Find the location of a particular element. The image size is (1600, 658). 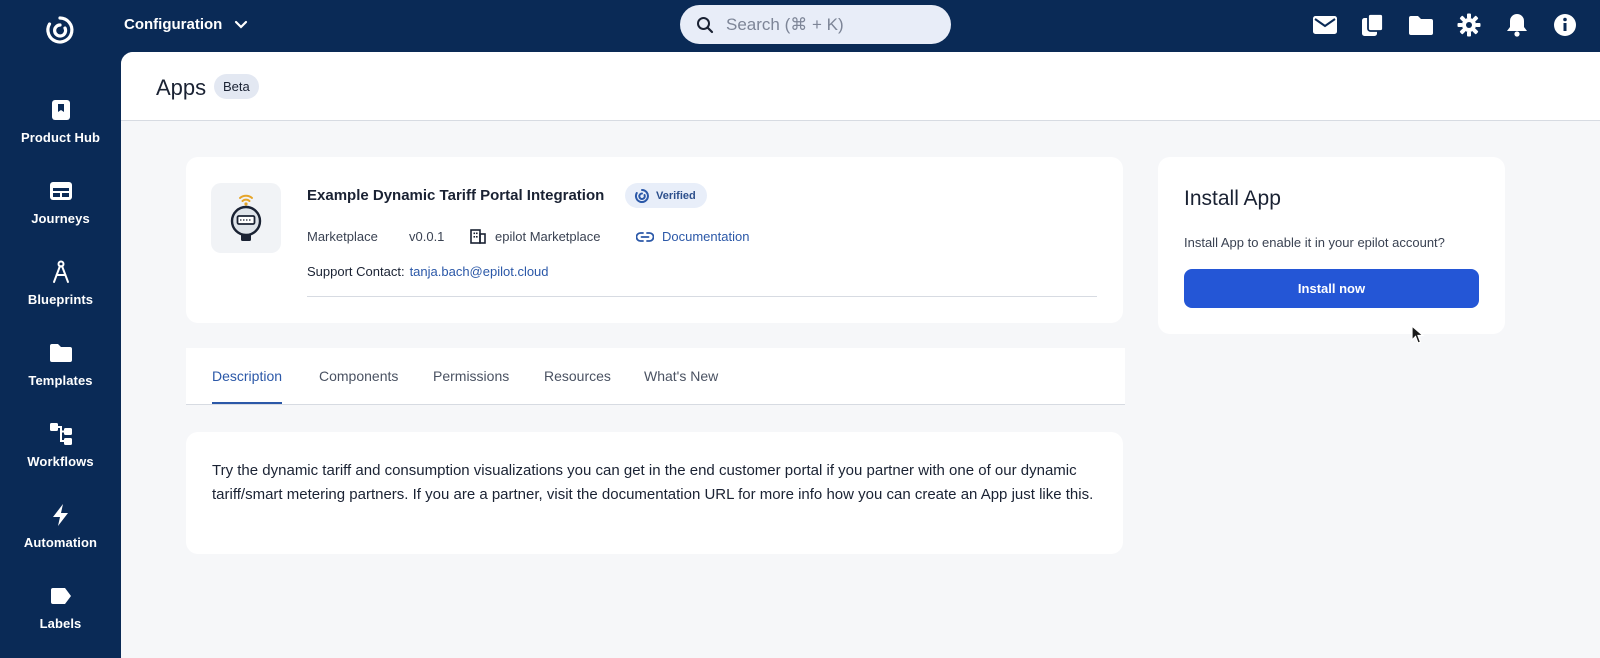

sidebar-item-label: Blueprints is located at coordinates (60, 299).